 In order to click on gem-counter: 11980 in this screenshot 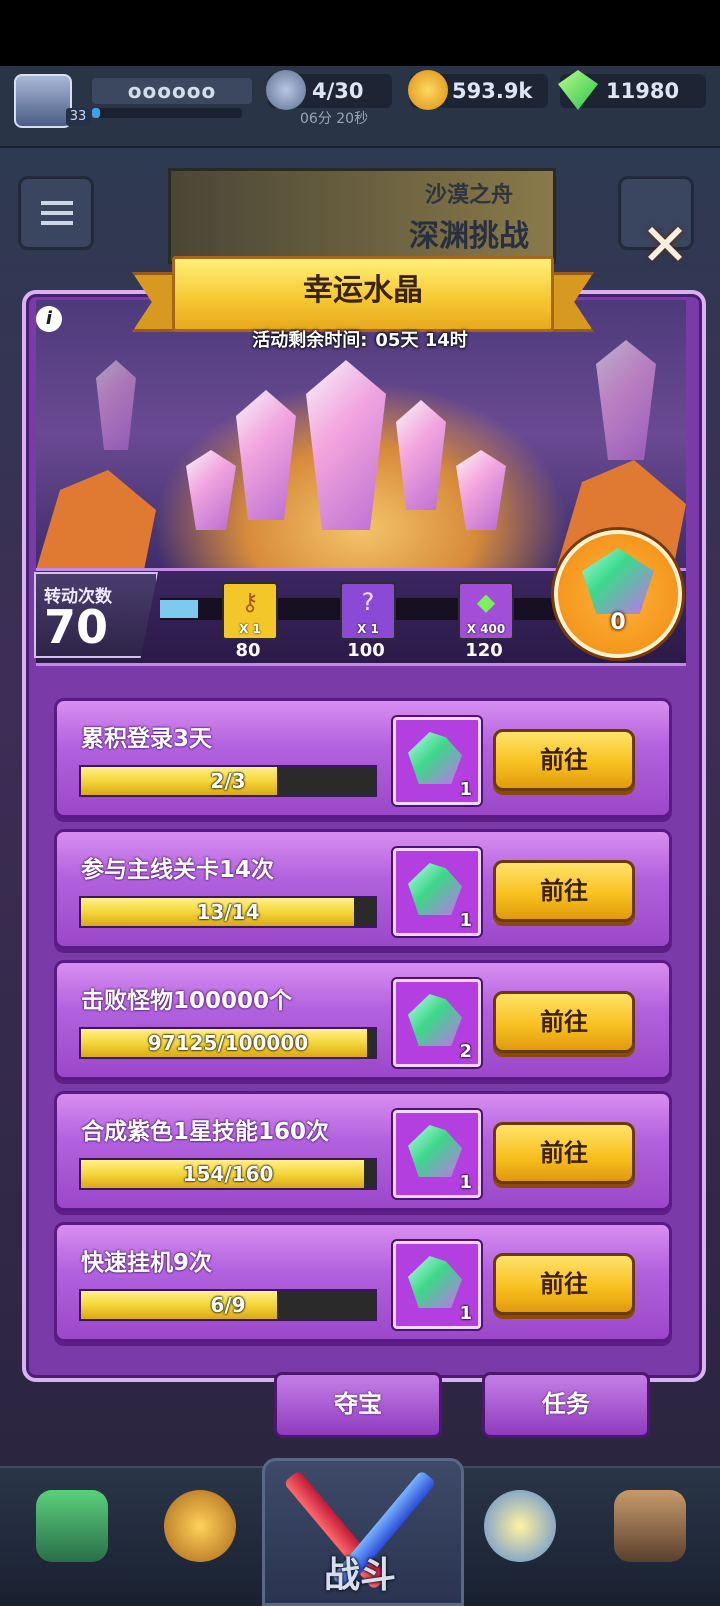, I will do `click(632, 90)`.